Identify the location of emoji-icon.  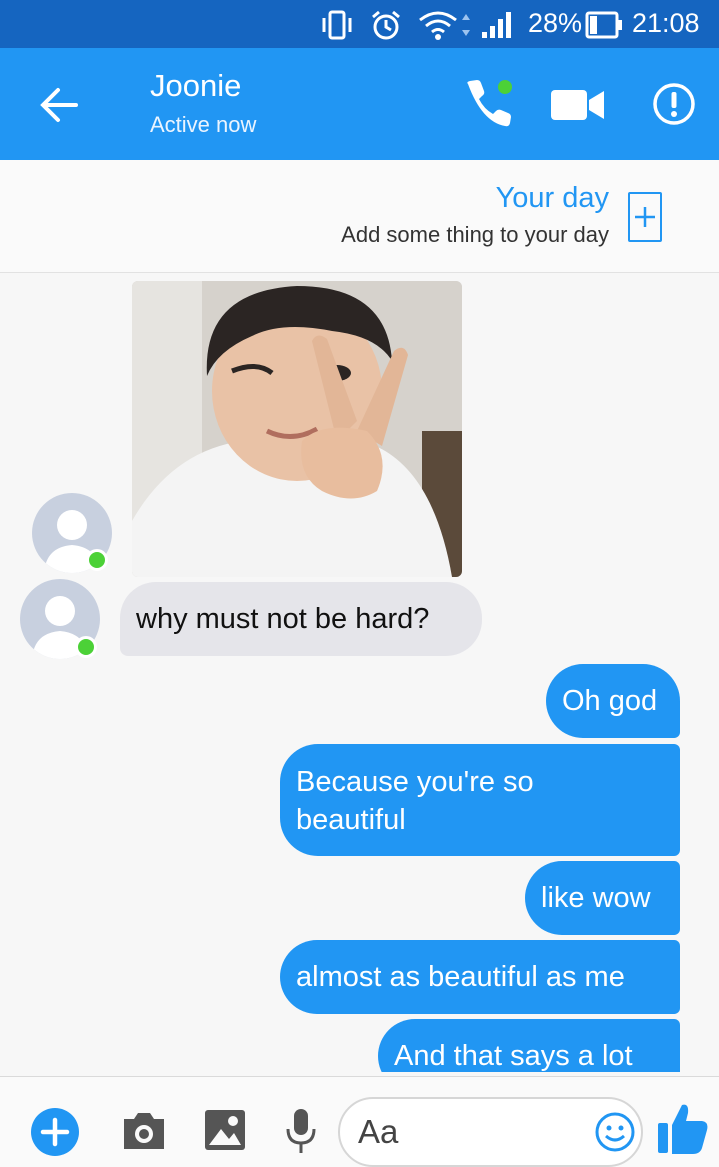
(615, 1134).